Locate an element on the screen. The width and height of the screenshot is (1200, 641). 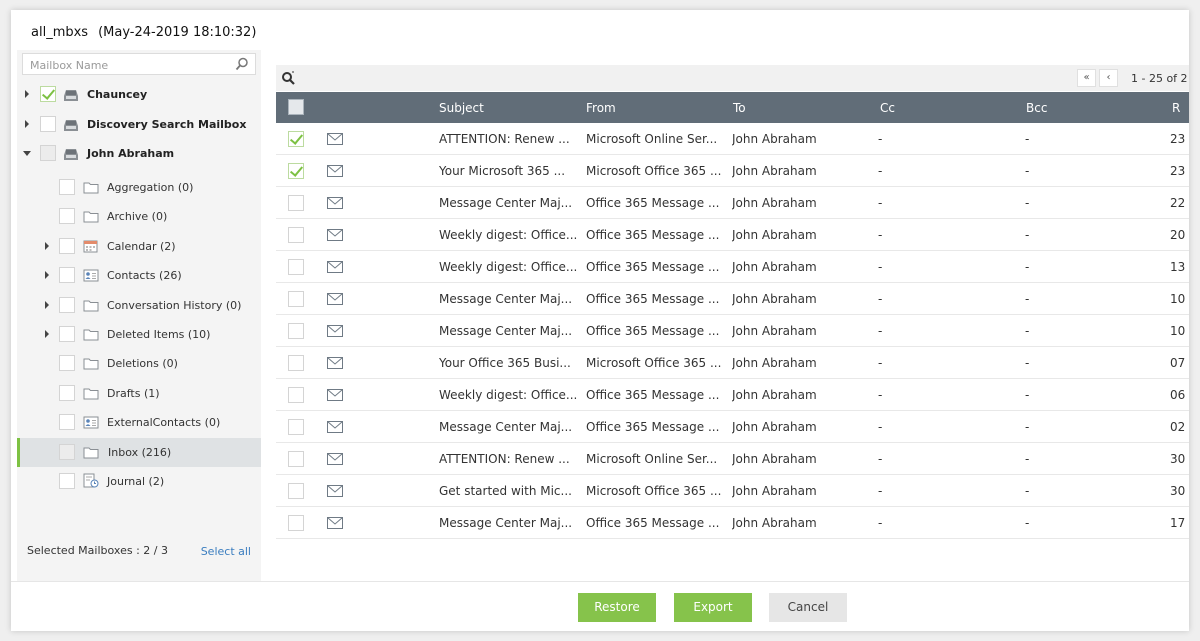
mailbox-node: Chauncey is located at coordinates (139, 94).